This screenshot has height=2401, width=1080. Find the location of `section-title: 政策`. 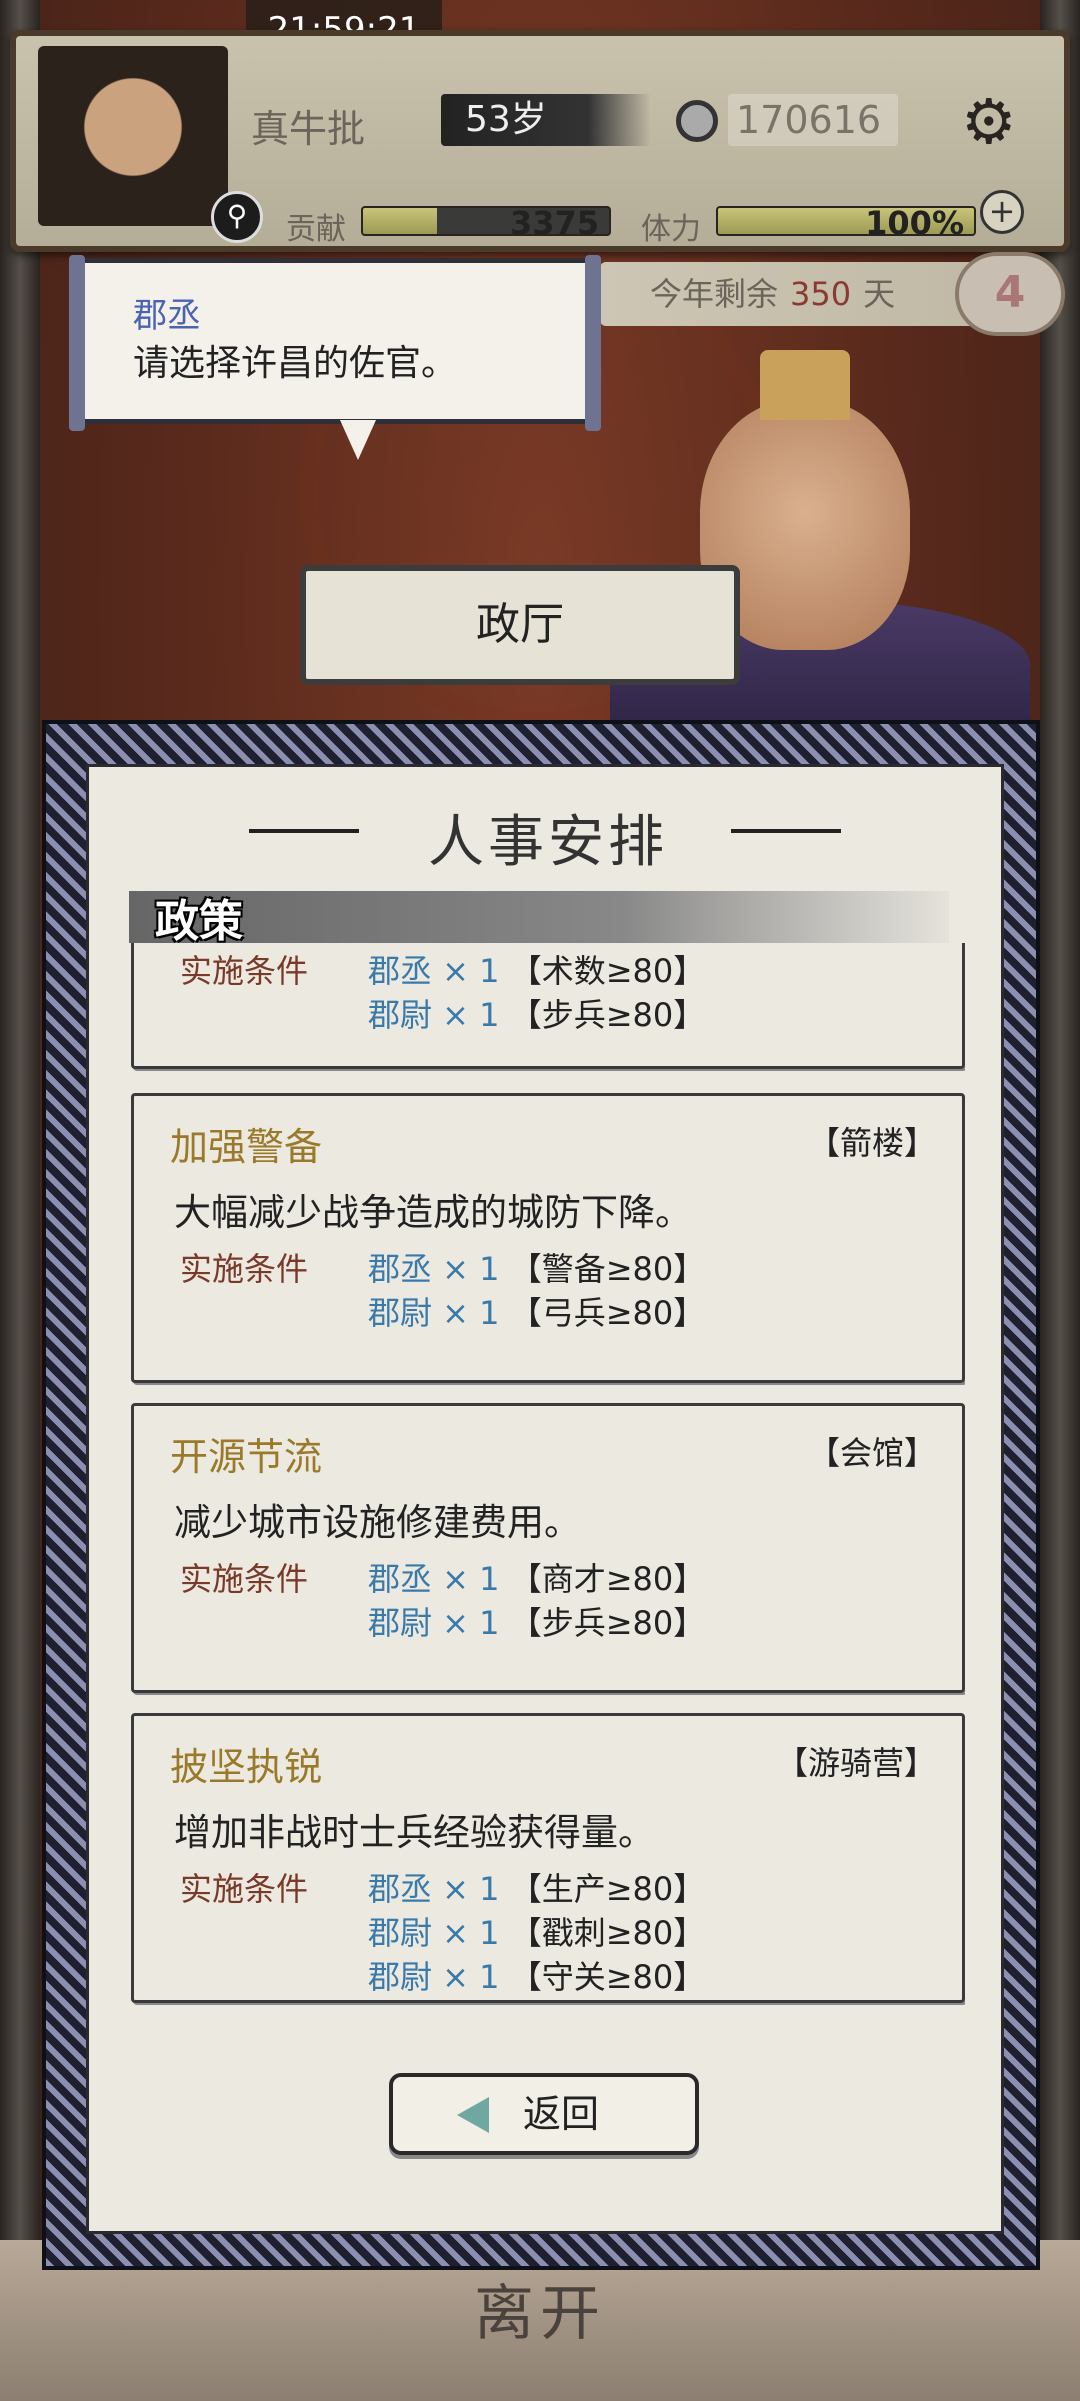

section-title: 政策 is located at coordinates (199, 921).